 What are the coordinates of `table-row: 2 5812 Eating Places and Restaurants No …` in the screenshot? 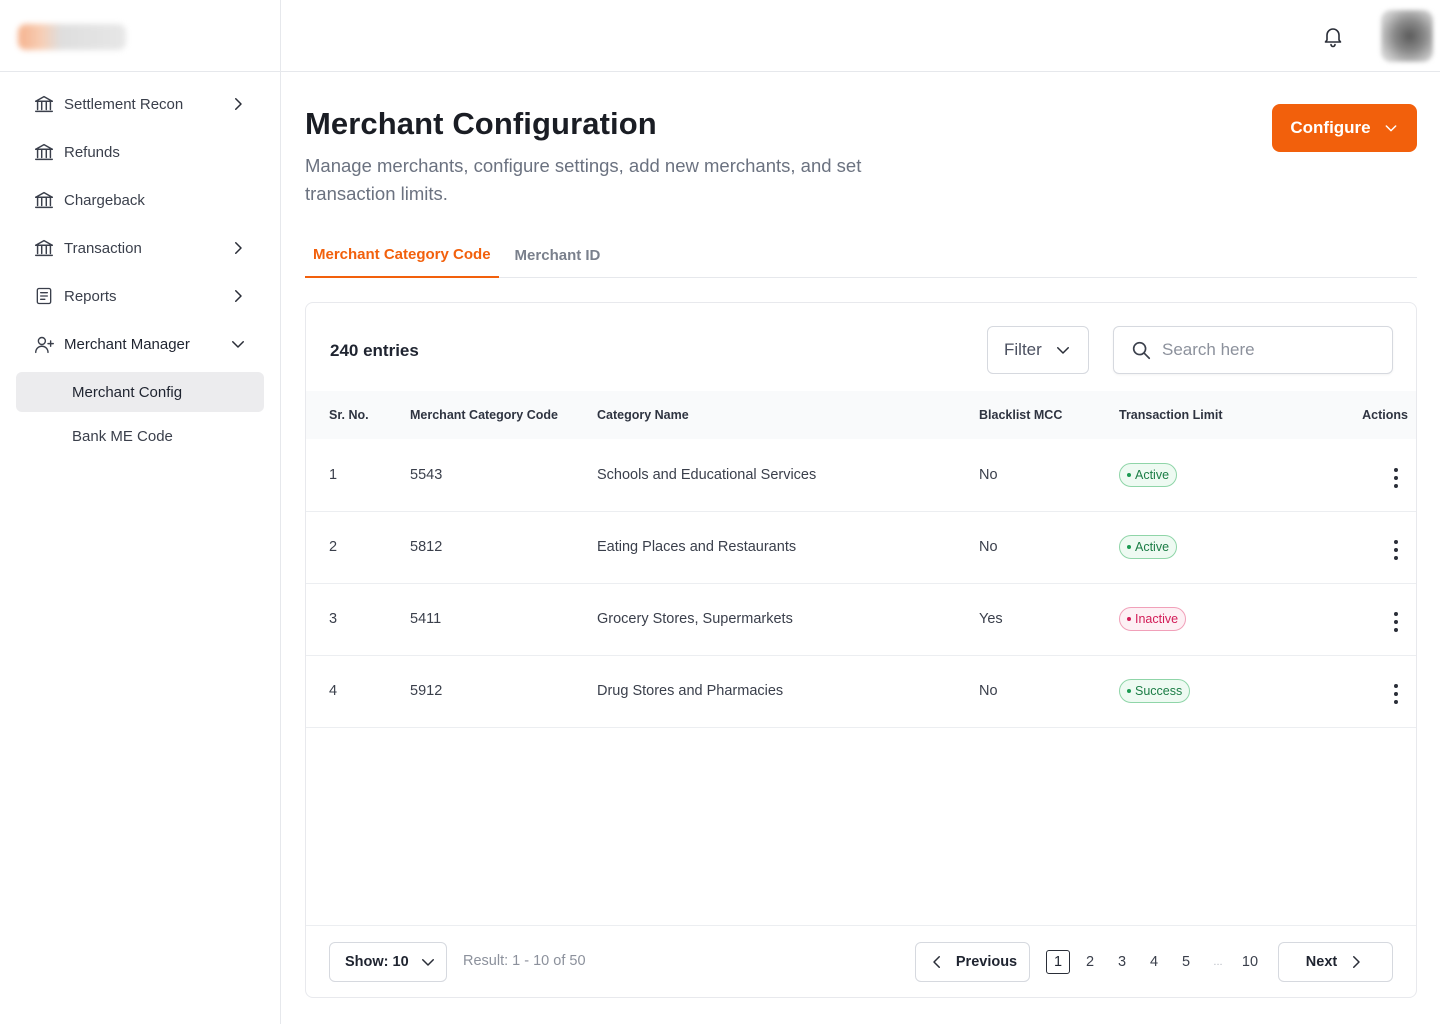 It's located at (861, 547).